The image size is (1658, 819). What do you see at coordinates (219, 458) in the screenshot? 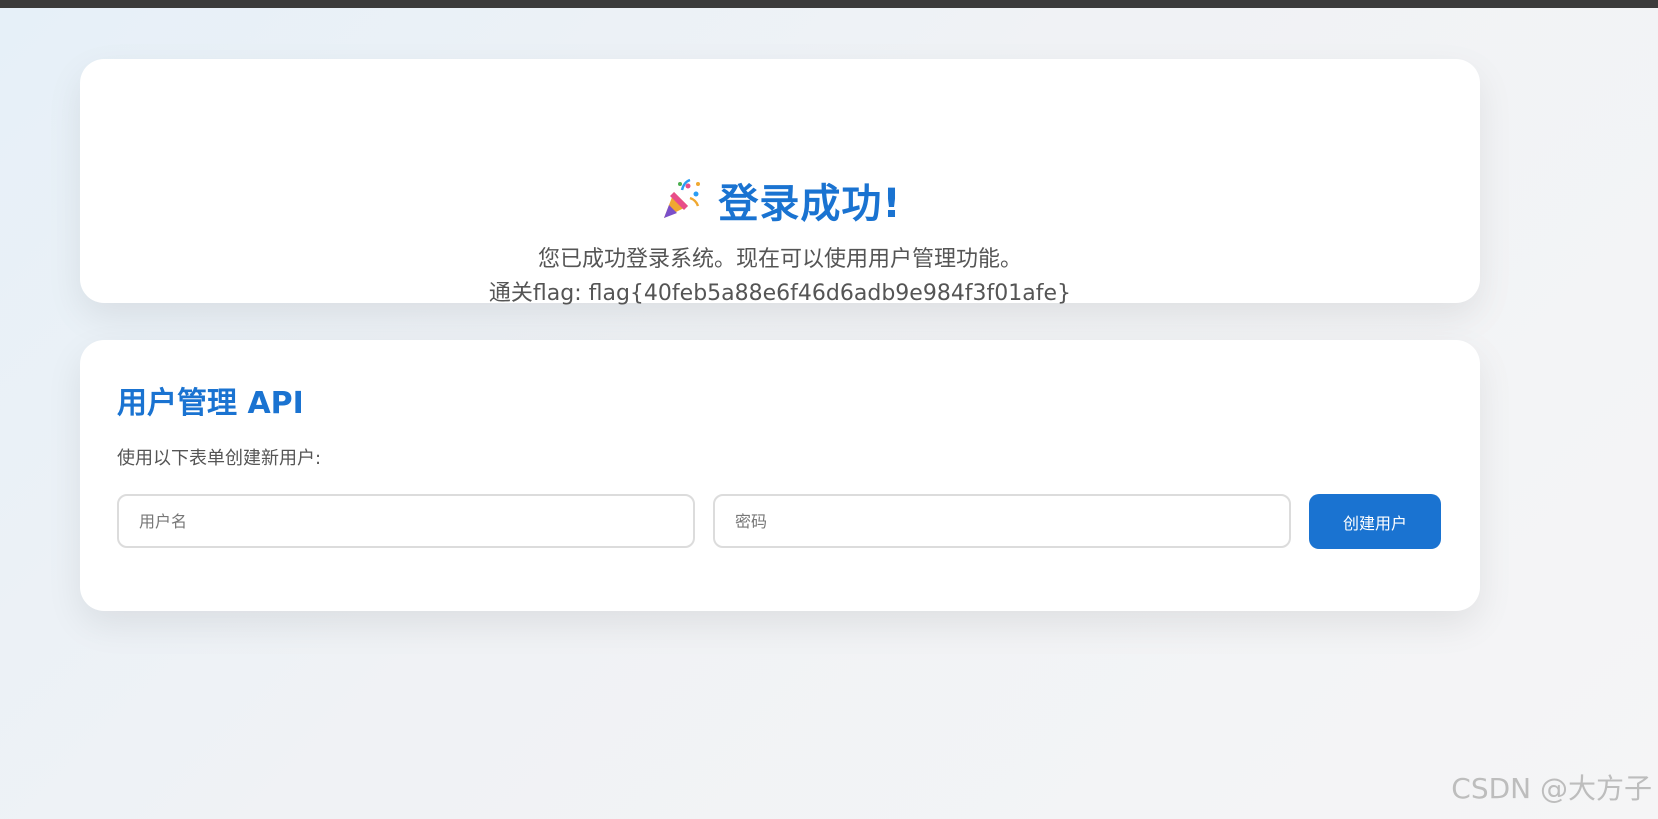
I see `api-description: 使用以下表单创建新用户:` at bounding box center [219, 458].